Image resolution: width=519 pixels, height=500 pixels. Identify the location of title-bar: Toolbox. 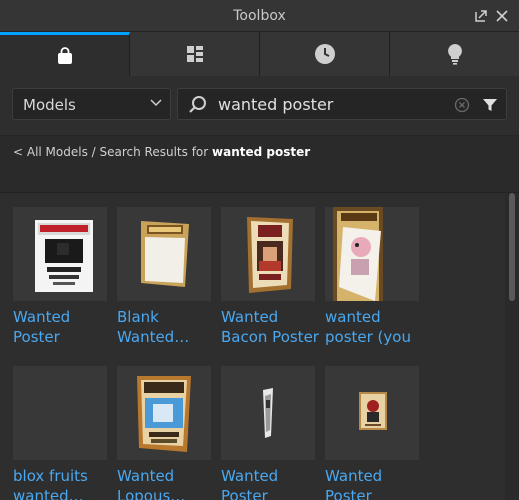
(259, 16).